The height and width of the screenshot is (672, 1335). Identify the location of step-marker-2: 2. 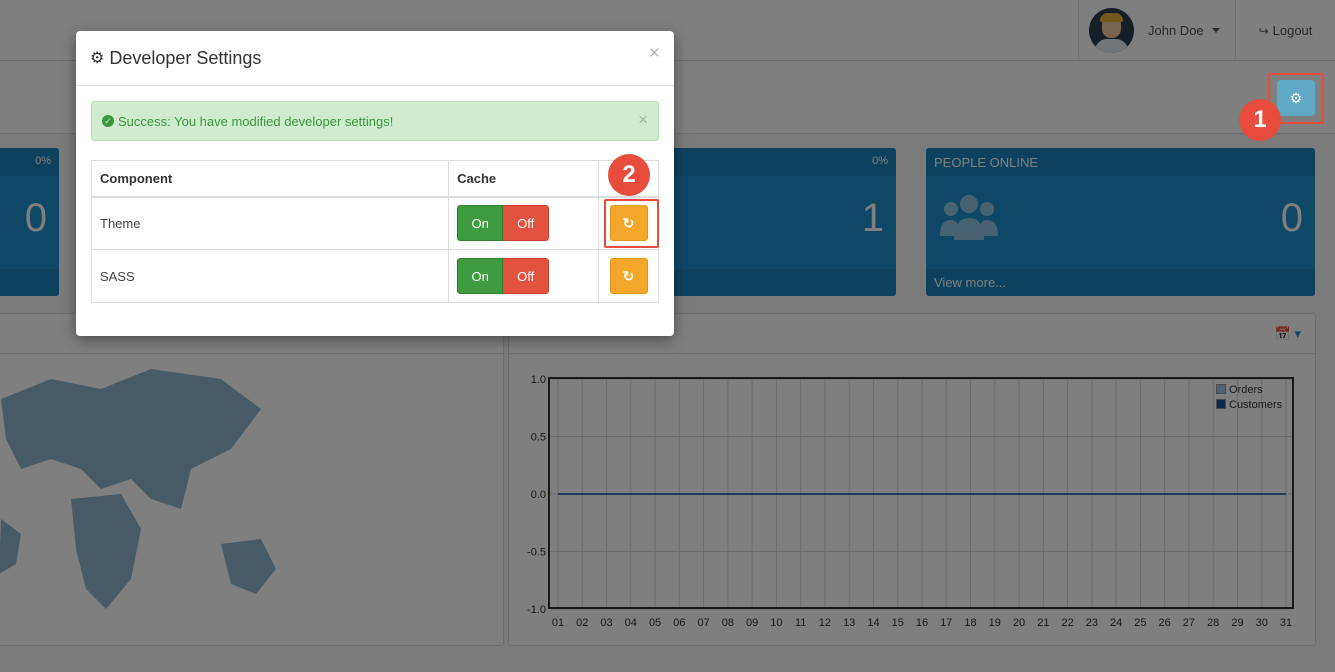
(629, 175).